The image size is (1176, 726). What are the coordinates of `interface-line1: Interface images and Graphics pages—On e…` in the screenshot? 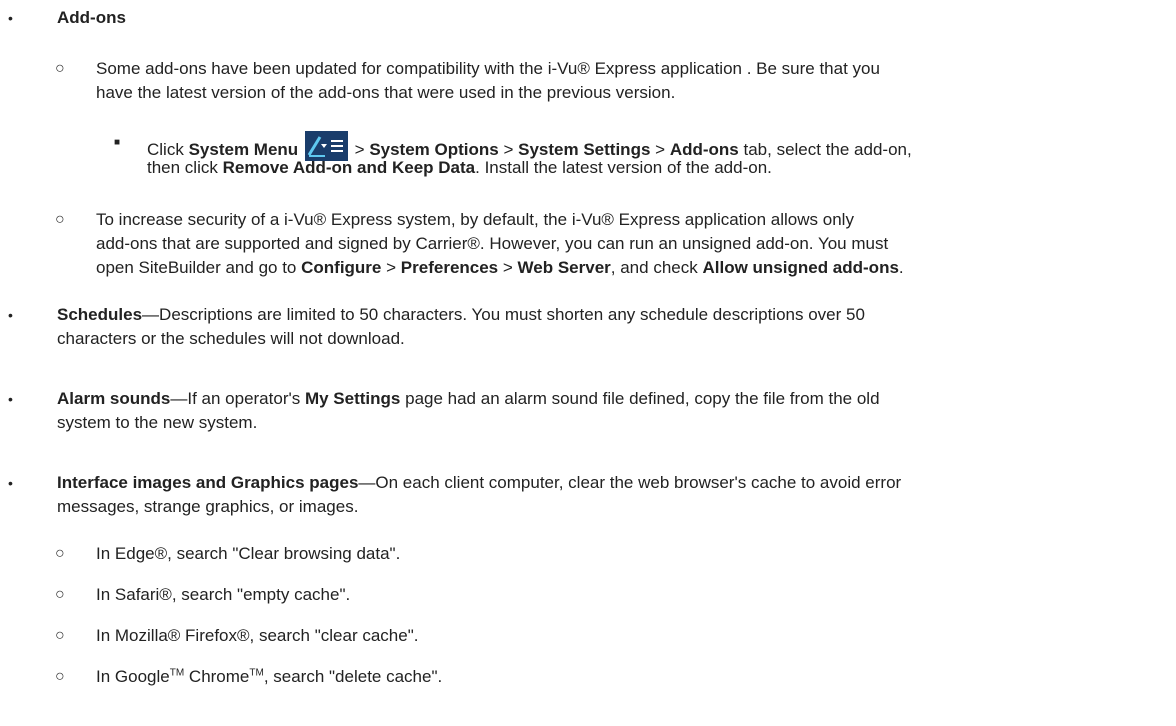 It's located at (479, 483).